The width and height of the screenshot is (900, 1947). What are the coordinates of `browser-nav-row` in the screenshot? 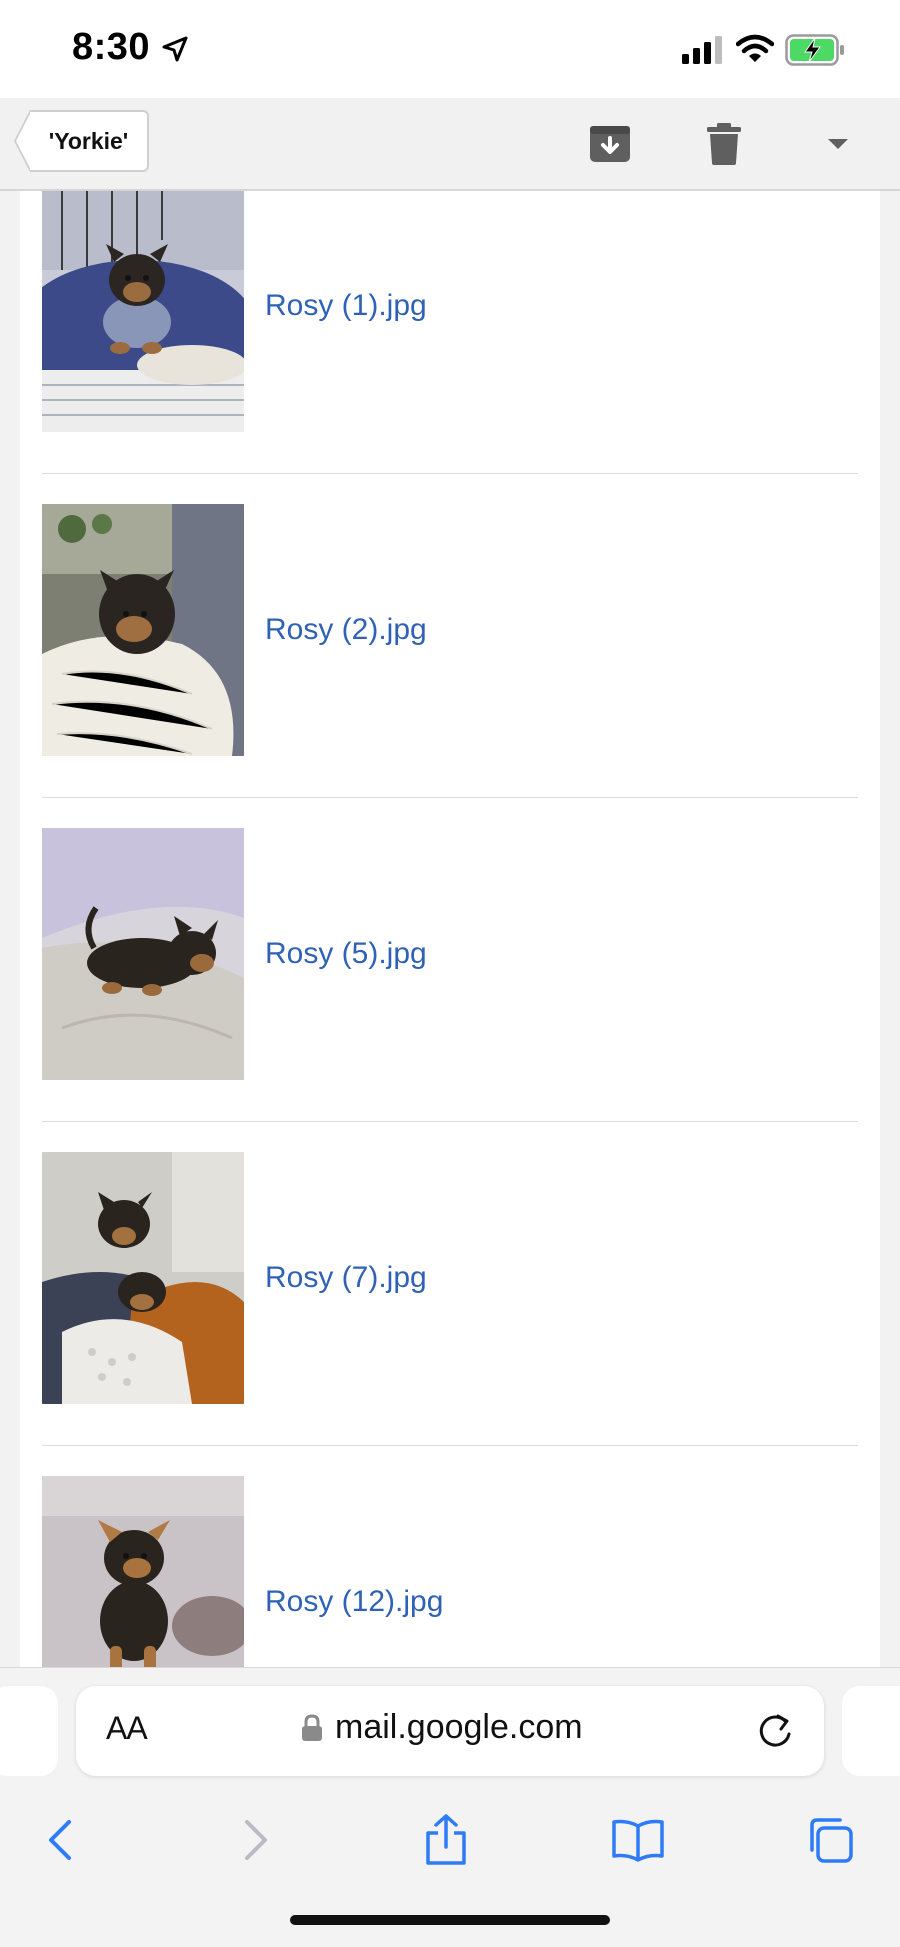 It's located at (450, 1843).